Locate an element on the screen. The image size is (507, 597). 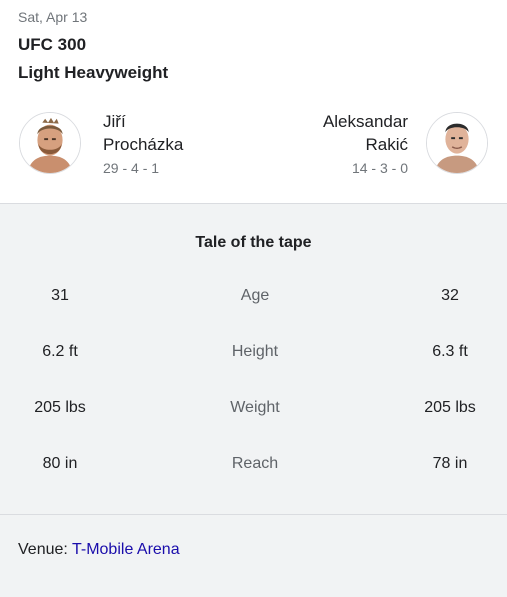
venue-label: Venue: is located at coordinates (43, 549).